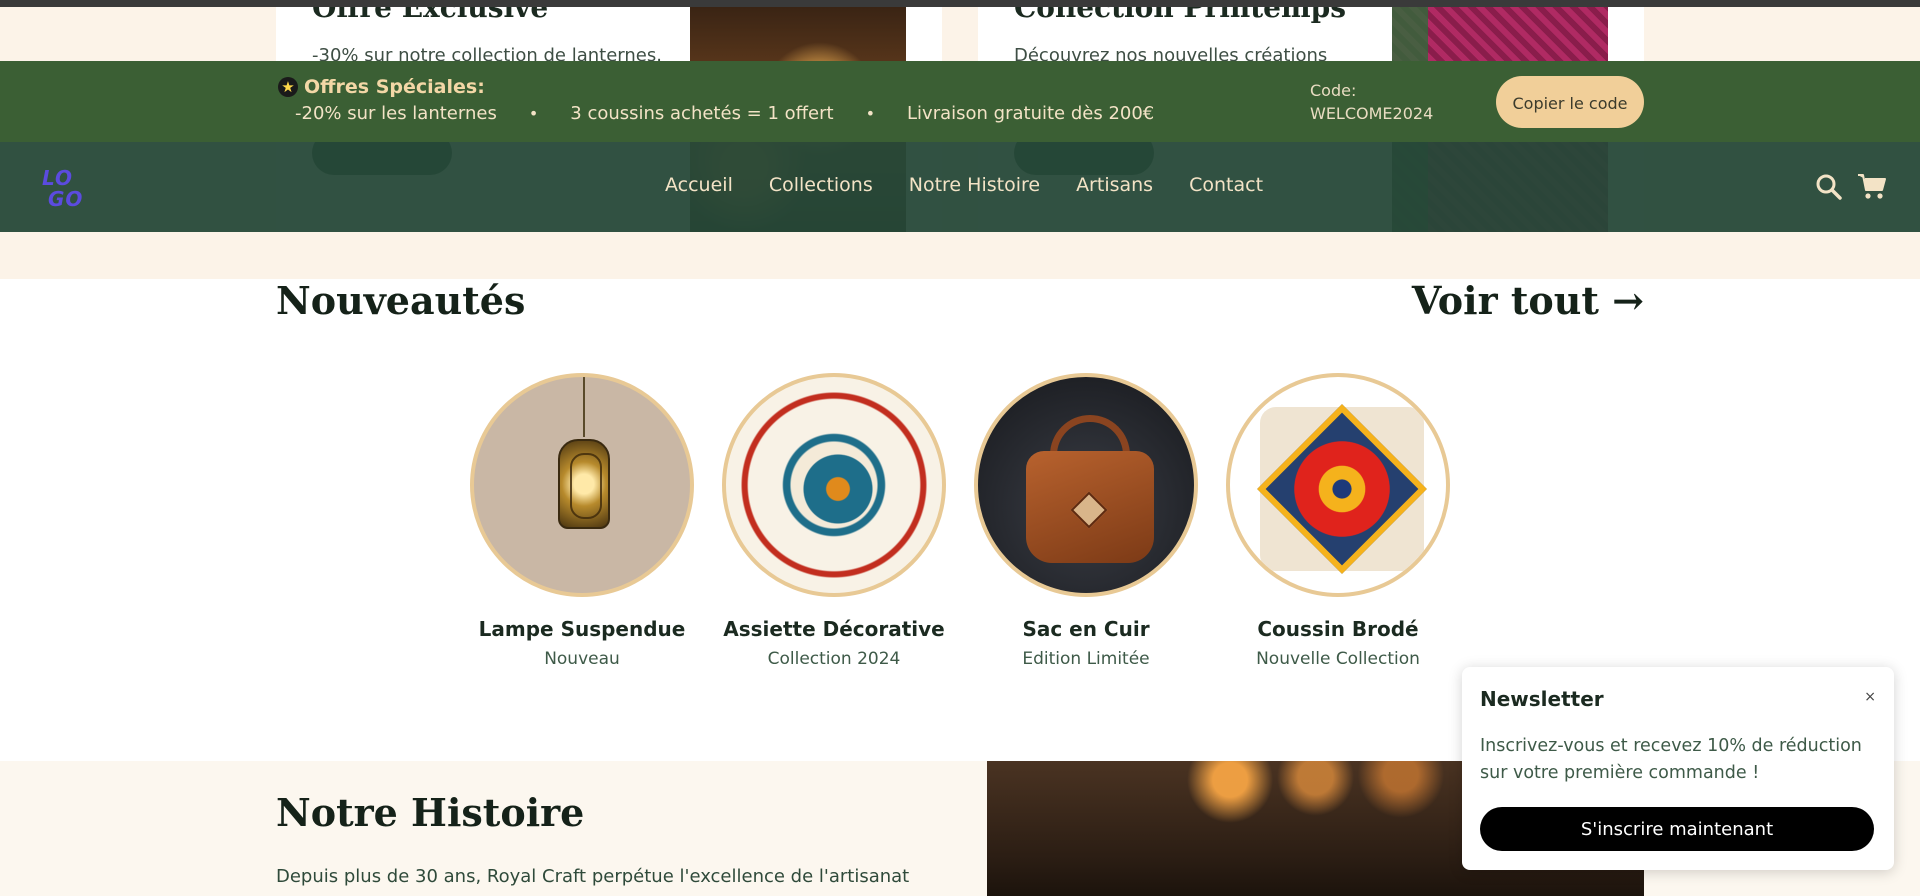  What do you see at coordinates (582, 659) in the screenshot?
I see `product-tag: Nouveau` at bounding box center [582, 659].